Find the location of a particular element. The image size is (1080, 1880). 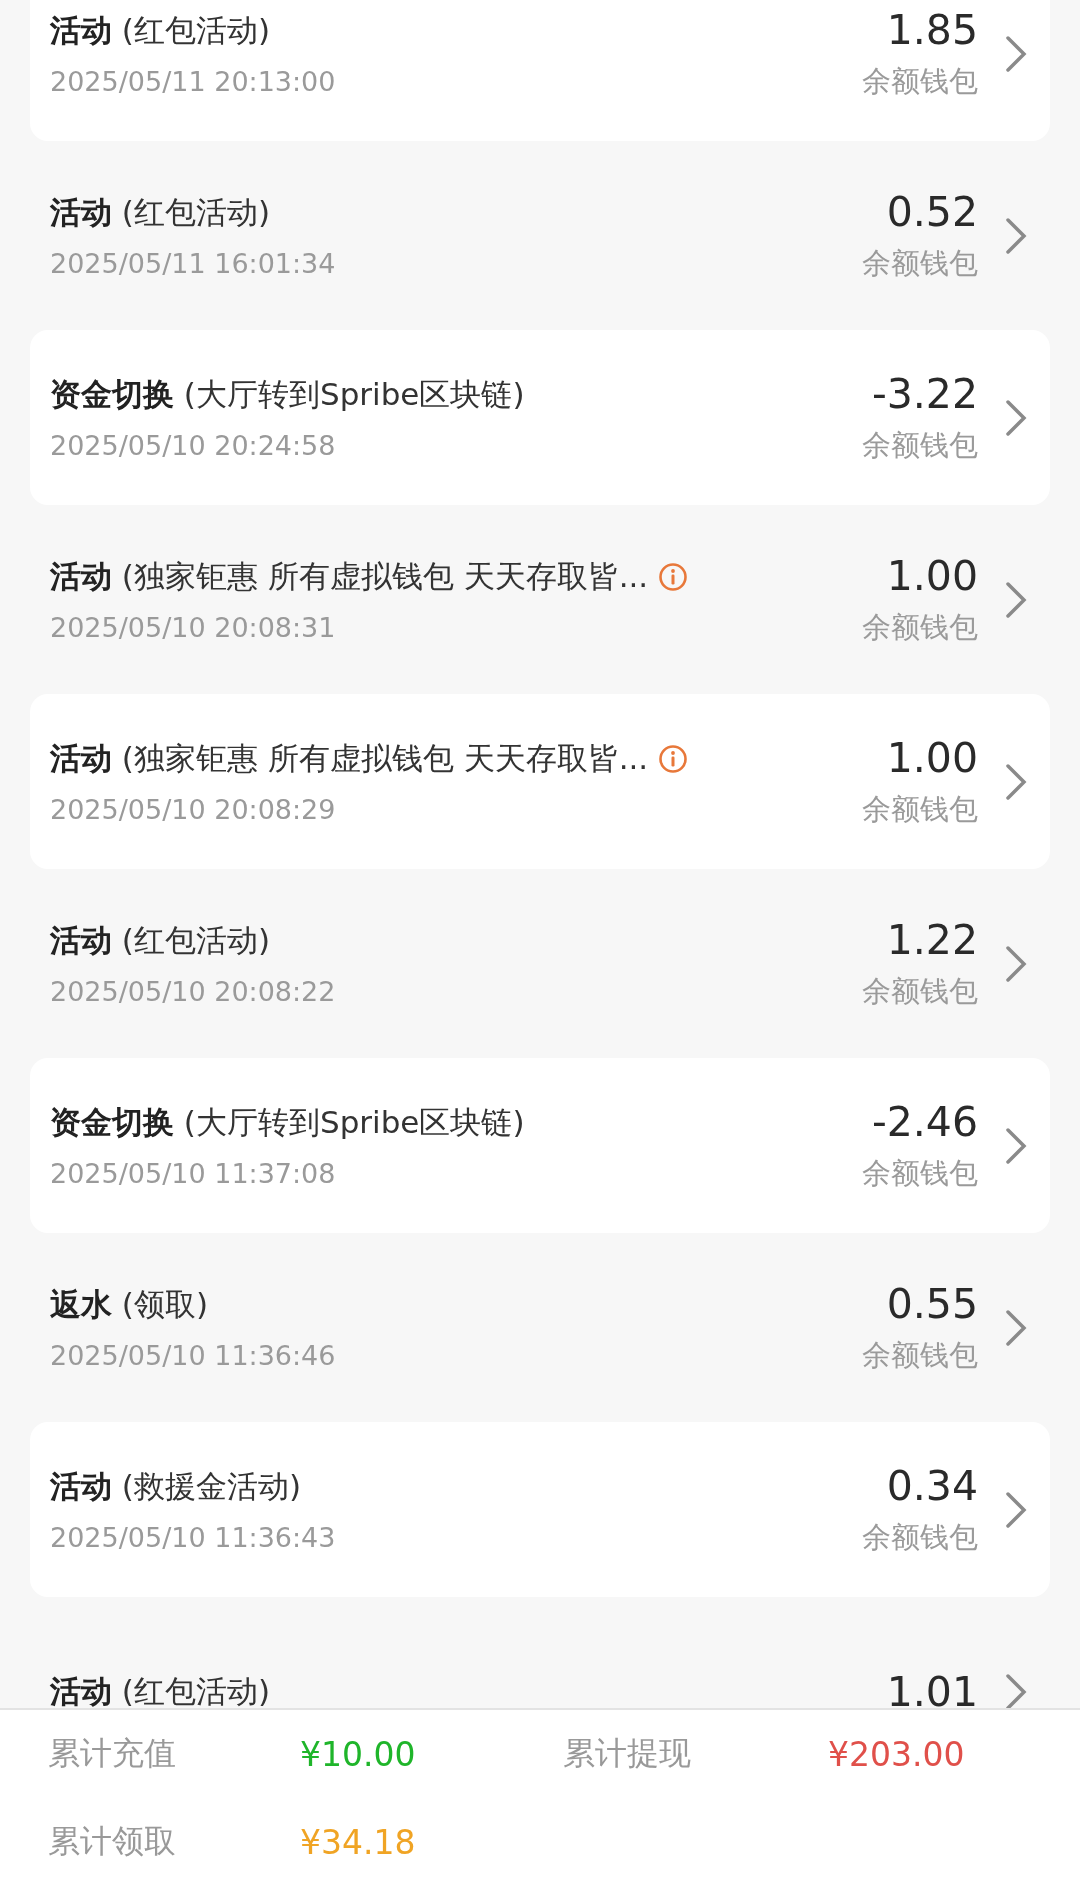

record-row: 活动 (独家钜惠 所有虚拟钱包 天天存取皆... 2025/05/10 20:08:31 1.00 余额钱包 is located at coordinates (540, 599).